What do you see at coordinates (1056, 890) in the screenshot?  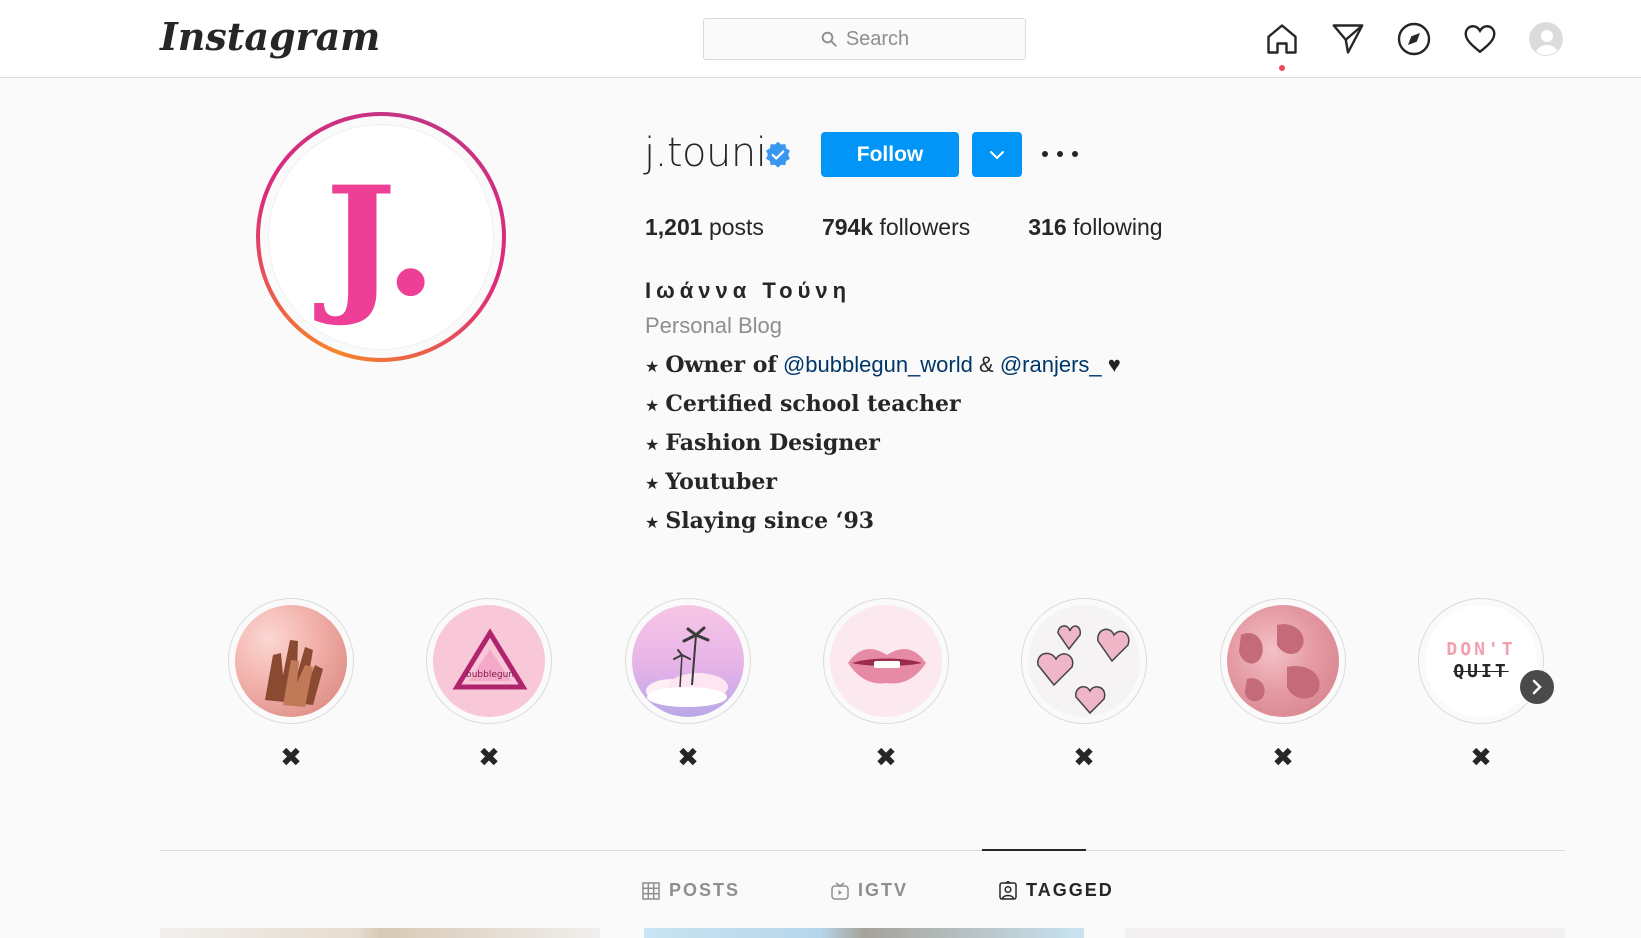 I see `tab-tagged: TAGGED` at bounding box center [1056, 890].